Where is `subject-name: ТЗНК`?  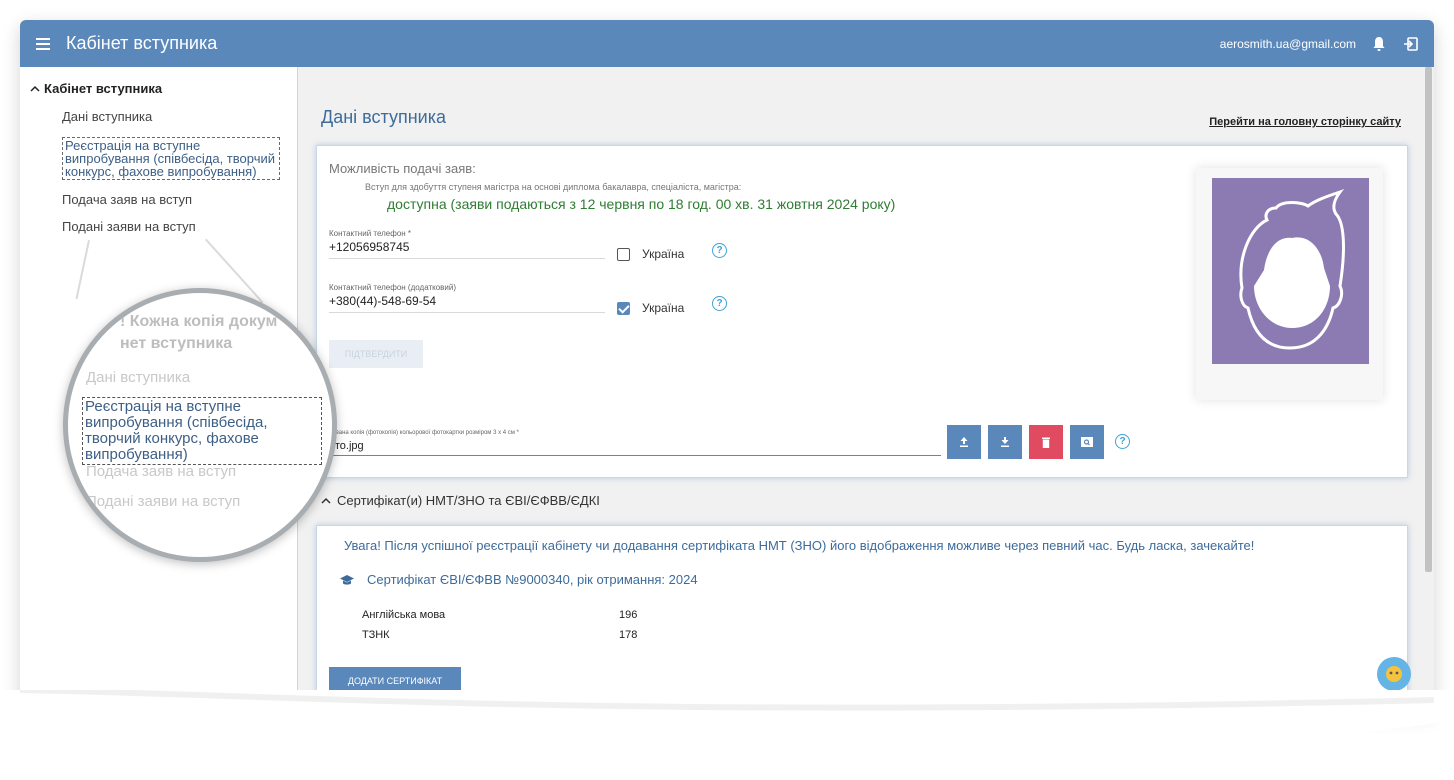
subject-name: ТЗНК is located at coordinates (376, 635).